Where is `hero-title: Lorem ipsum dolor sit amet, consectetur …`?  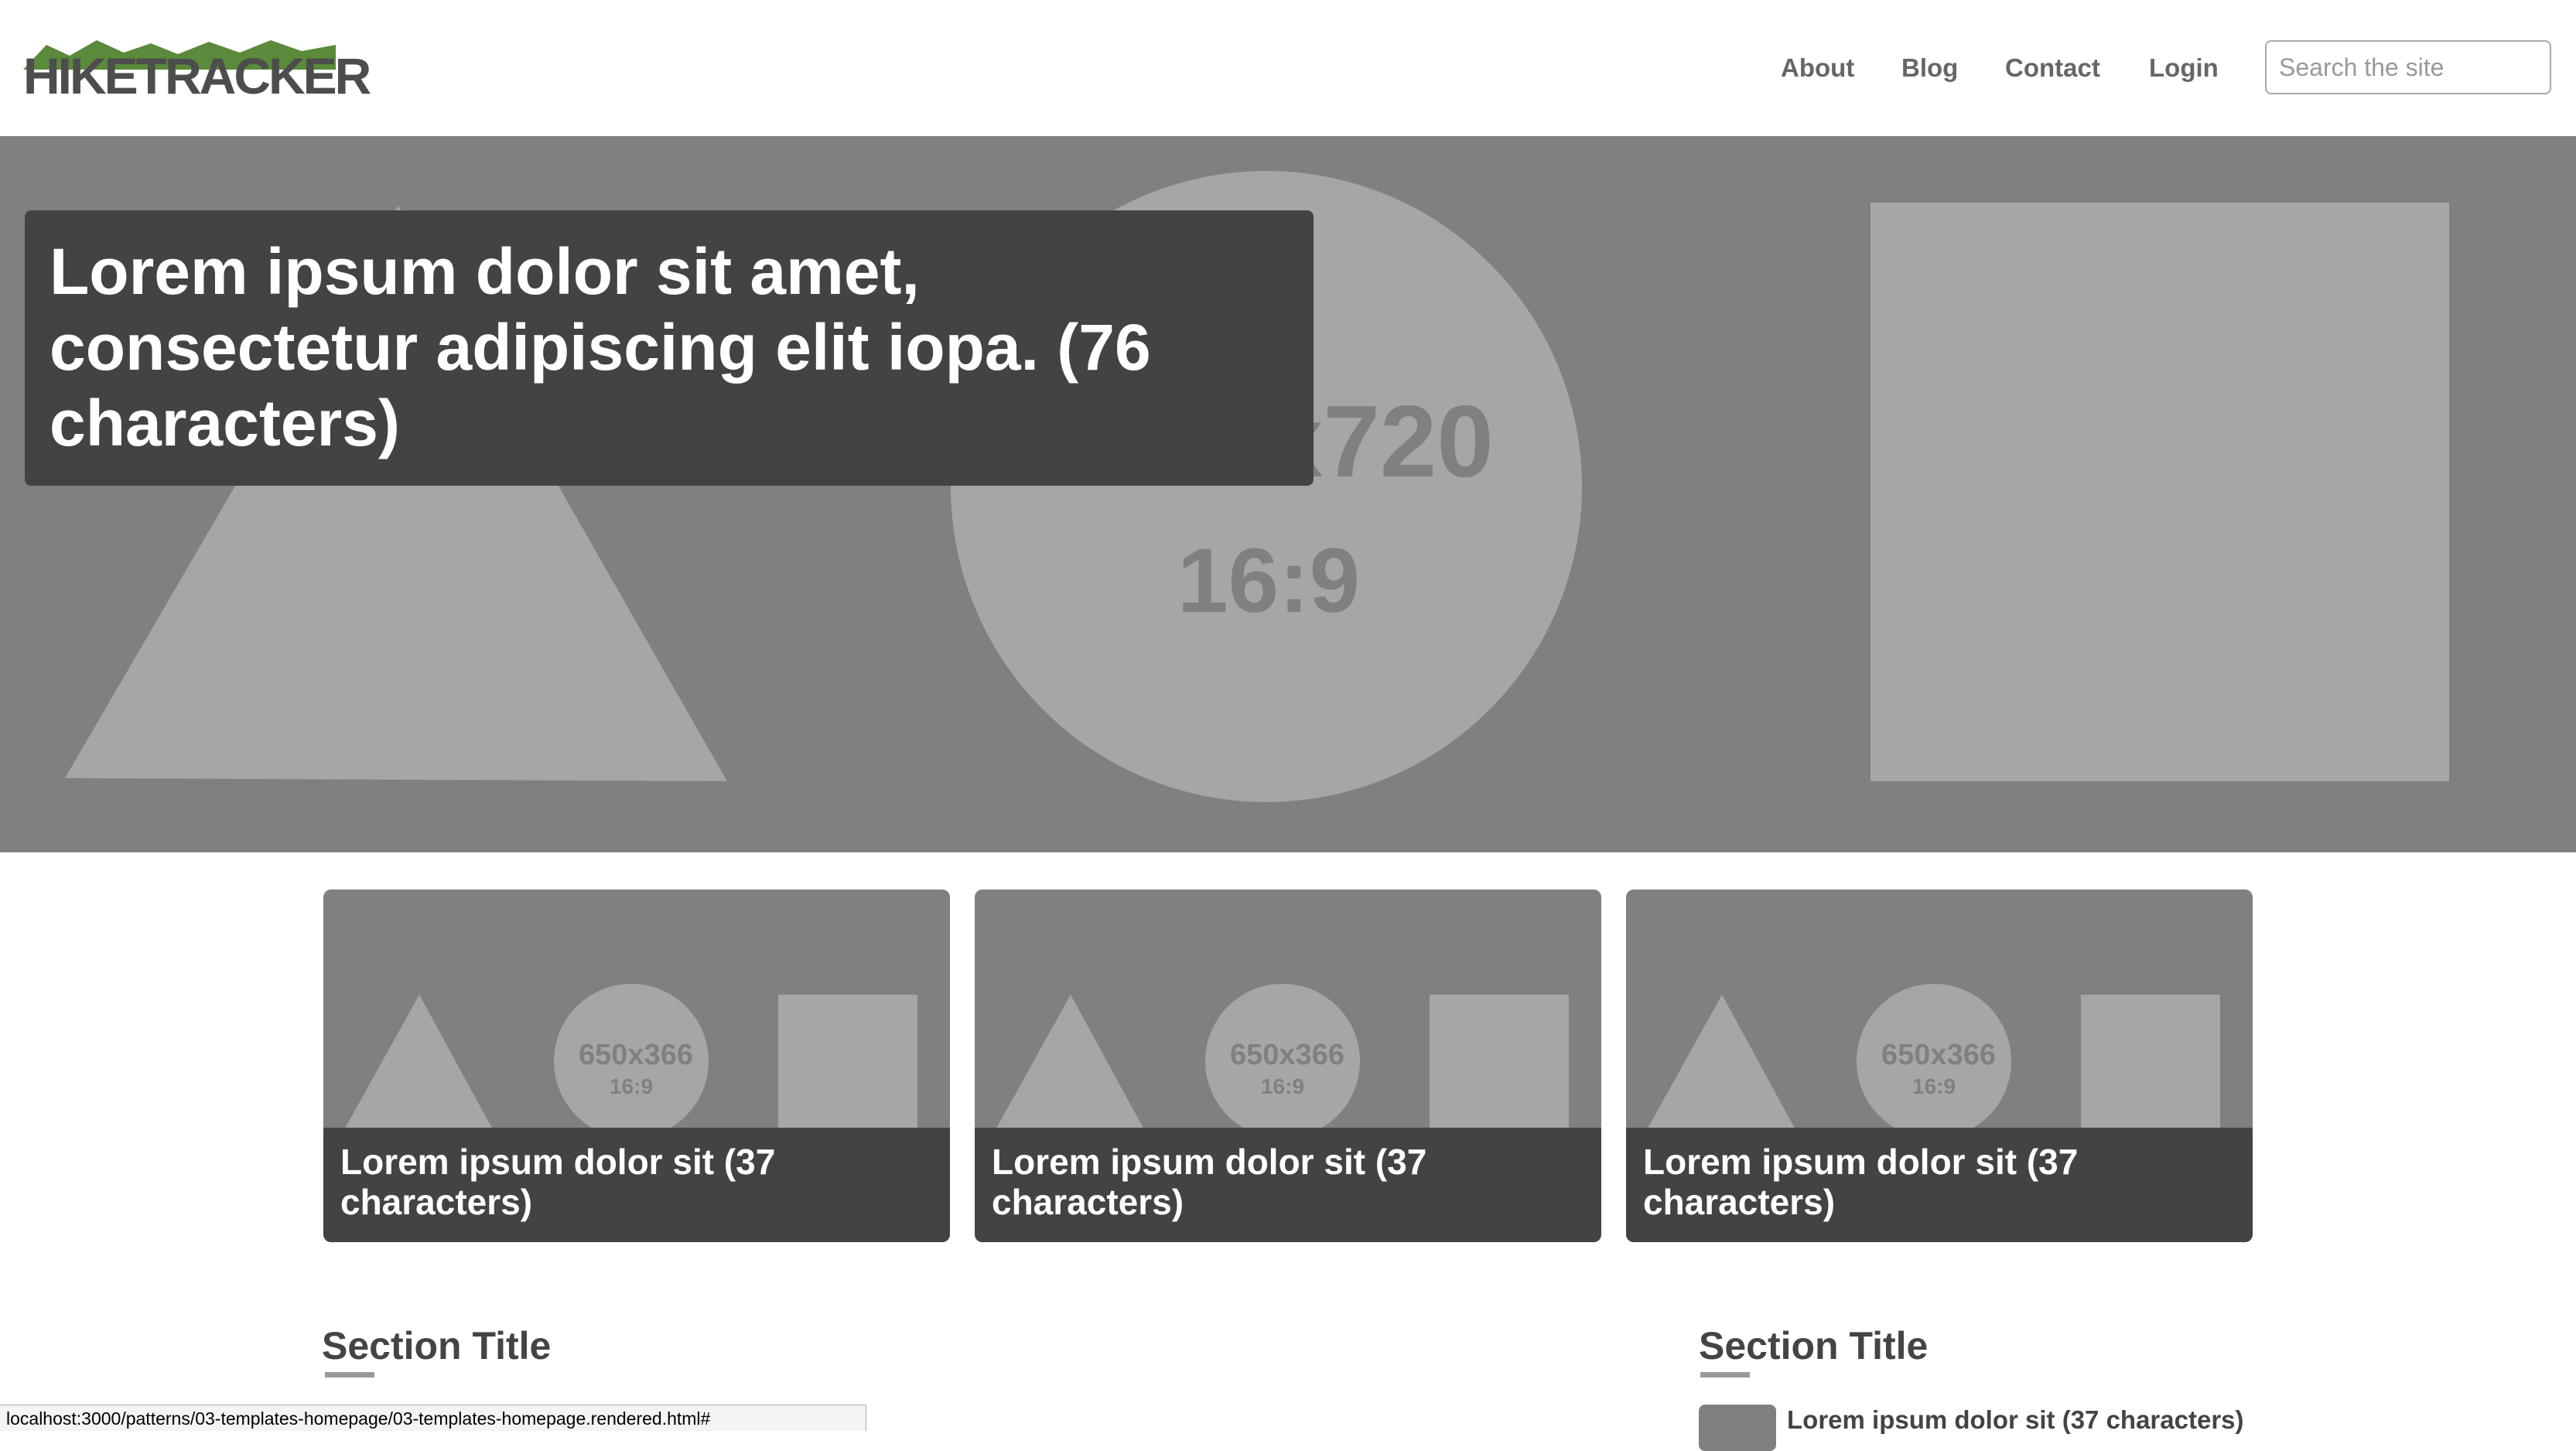 hero-title: Lorem ipsum dolor sit amet, consectetur … is located at coordinates (669, 348).